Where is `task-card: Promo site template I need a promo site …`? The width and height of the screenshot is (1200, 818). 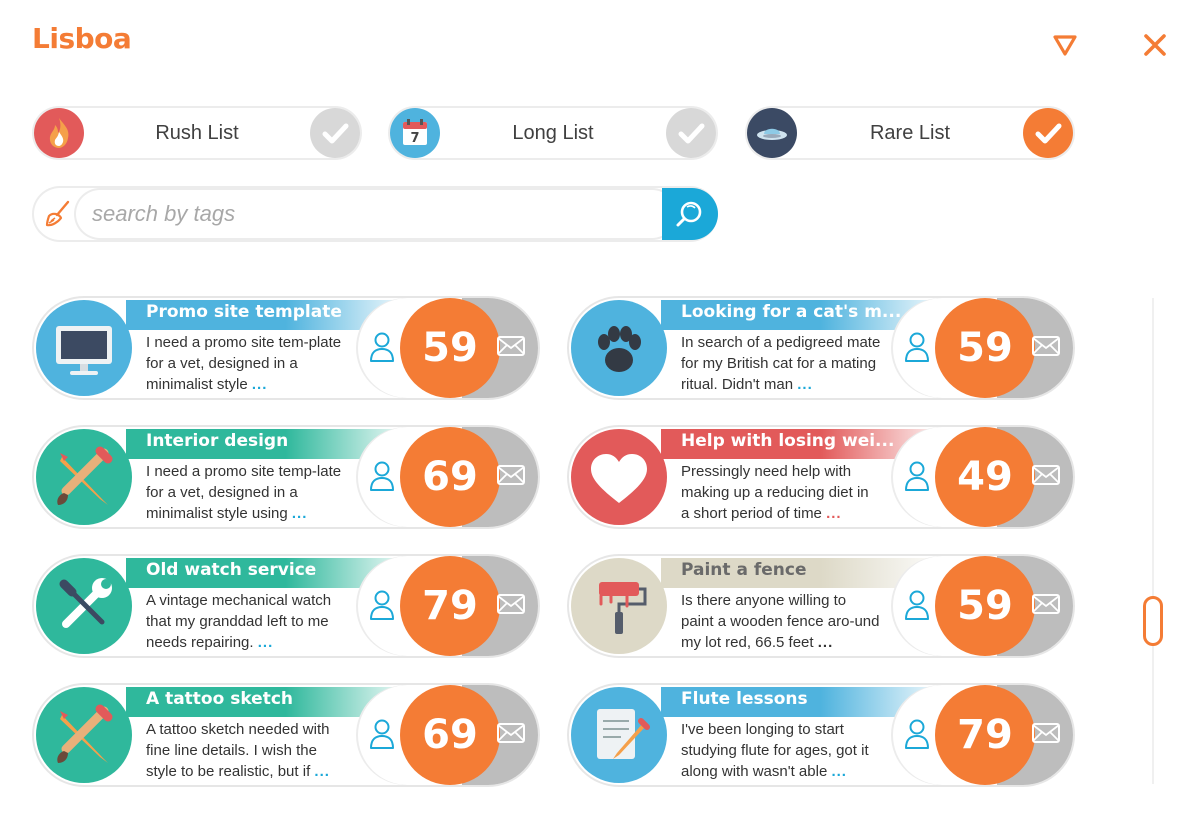 task-card: Promo site template I need a promo site … is located at coordinates (286, 348).